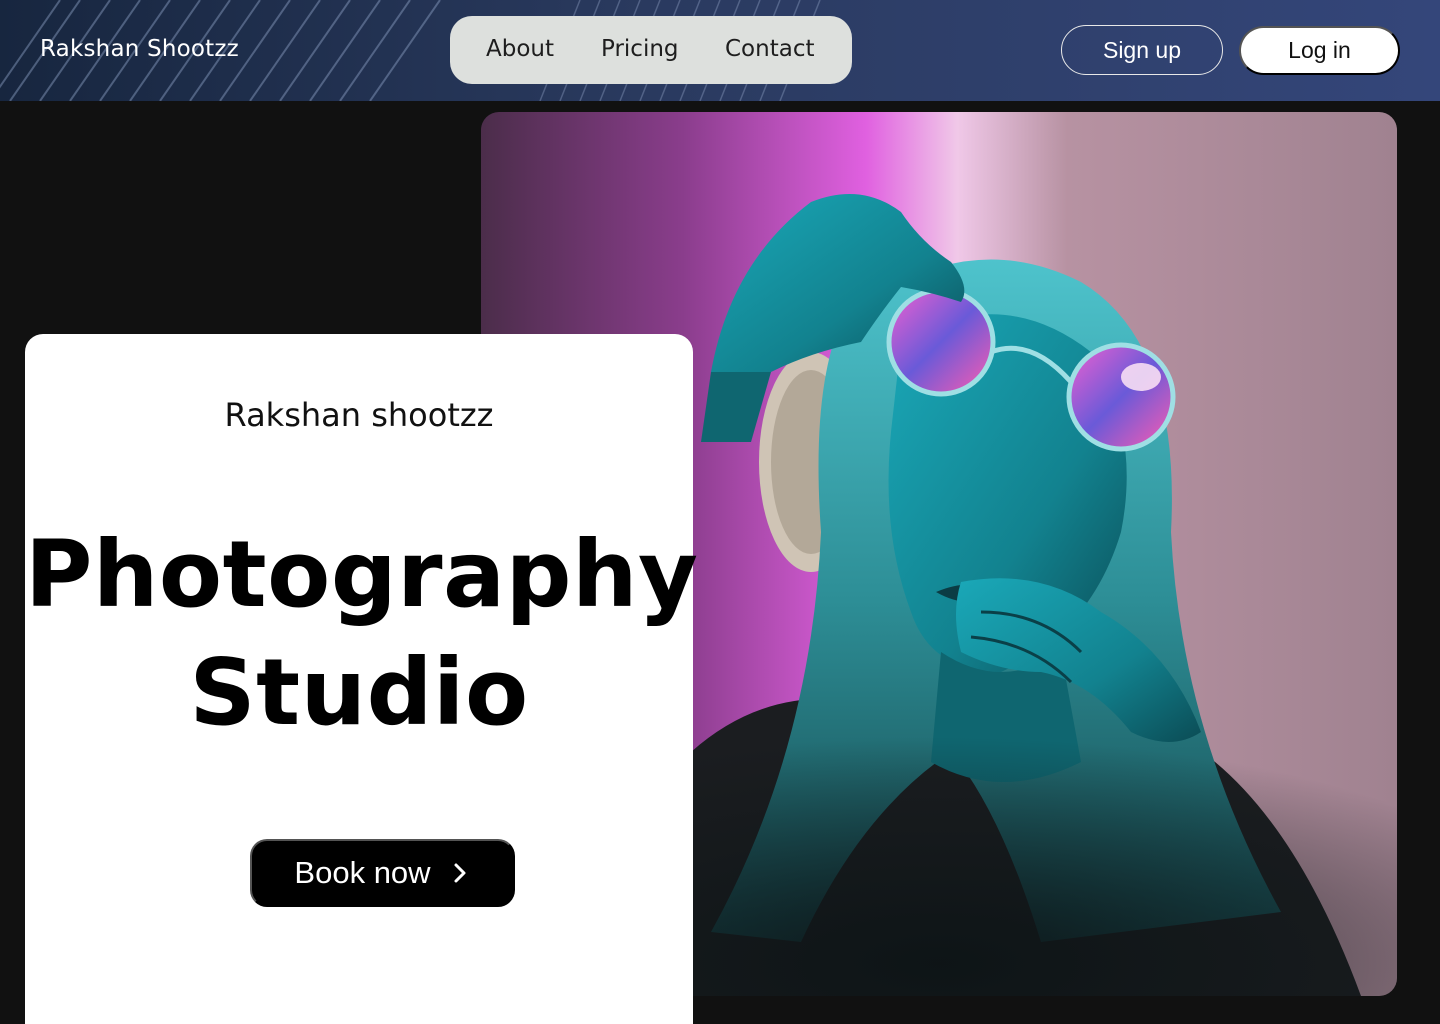  I want to click on brand-logo-text: Rakshan Shootzz, so click(139, 49).